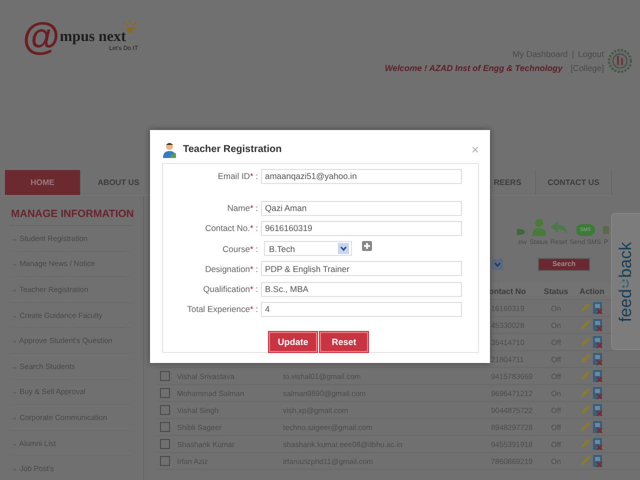  What do you see at coordinates (620, 61) in the screenshot?
I see `seal-icon` at bounding box center [620, 61].